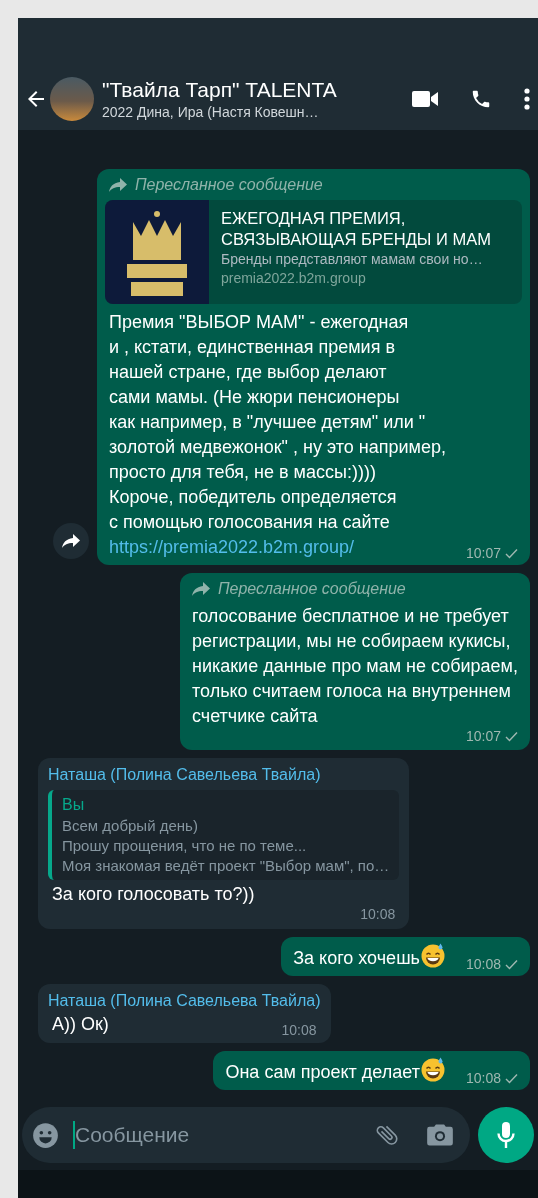 The width and height of the screenshot is (538, 1198). I want to click on more-options-icon, so click(527, 99).